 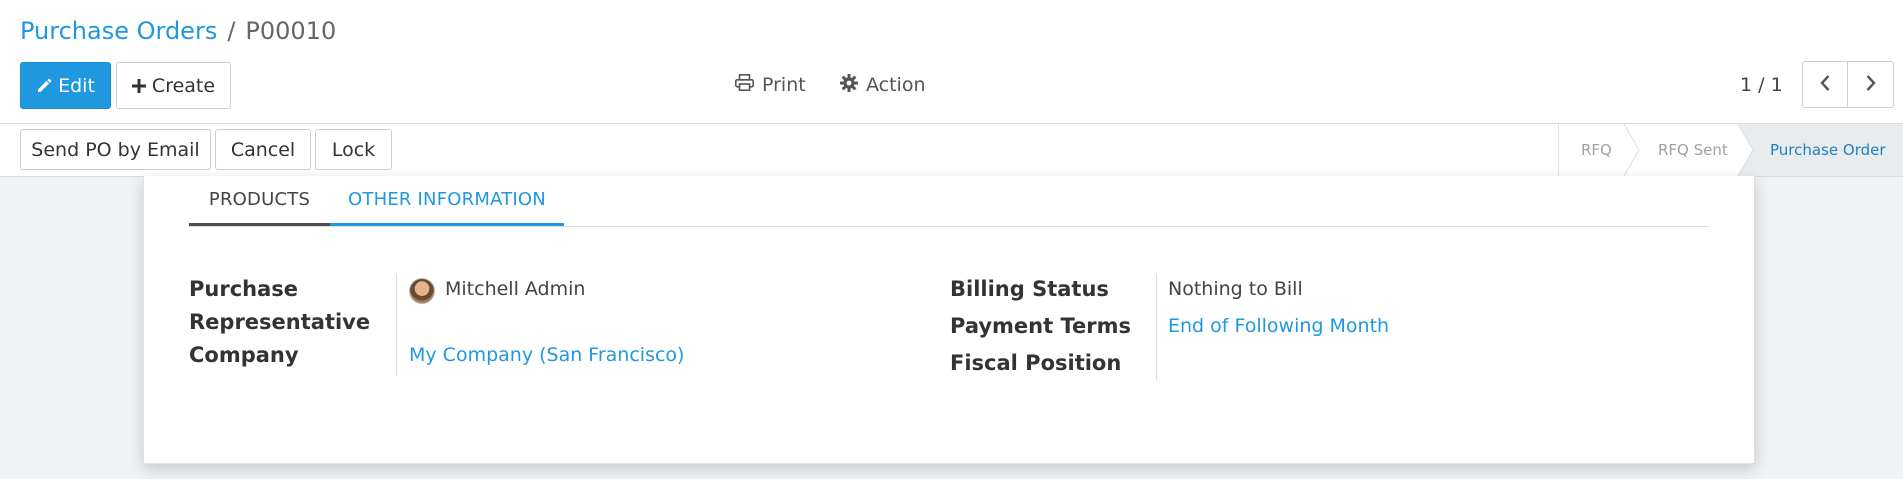 What do you see at coordinates (263, 149) in the screenshot?
I see `cancel-button: Cancel` at bounding box center [263, 149].